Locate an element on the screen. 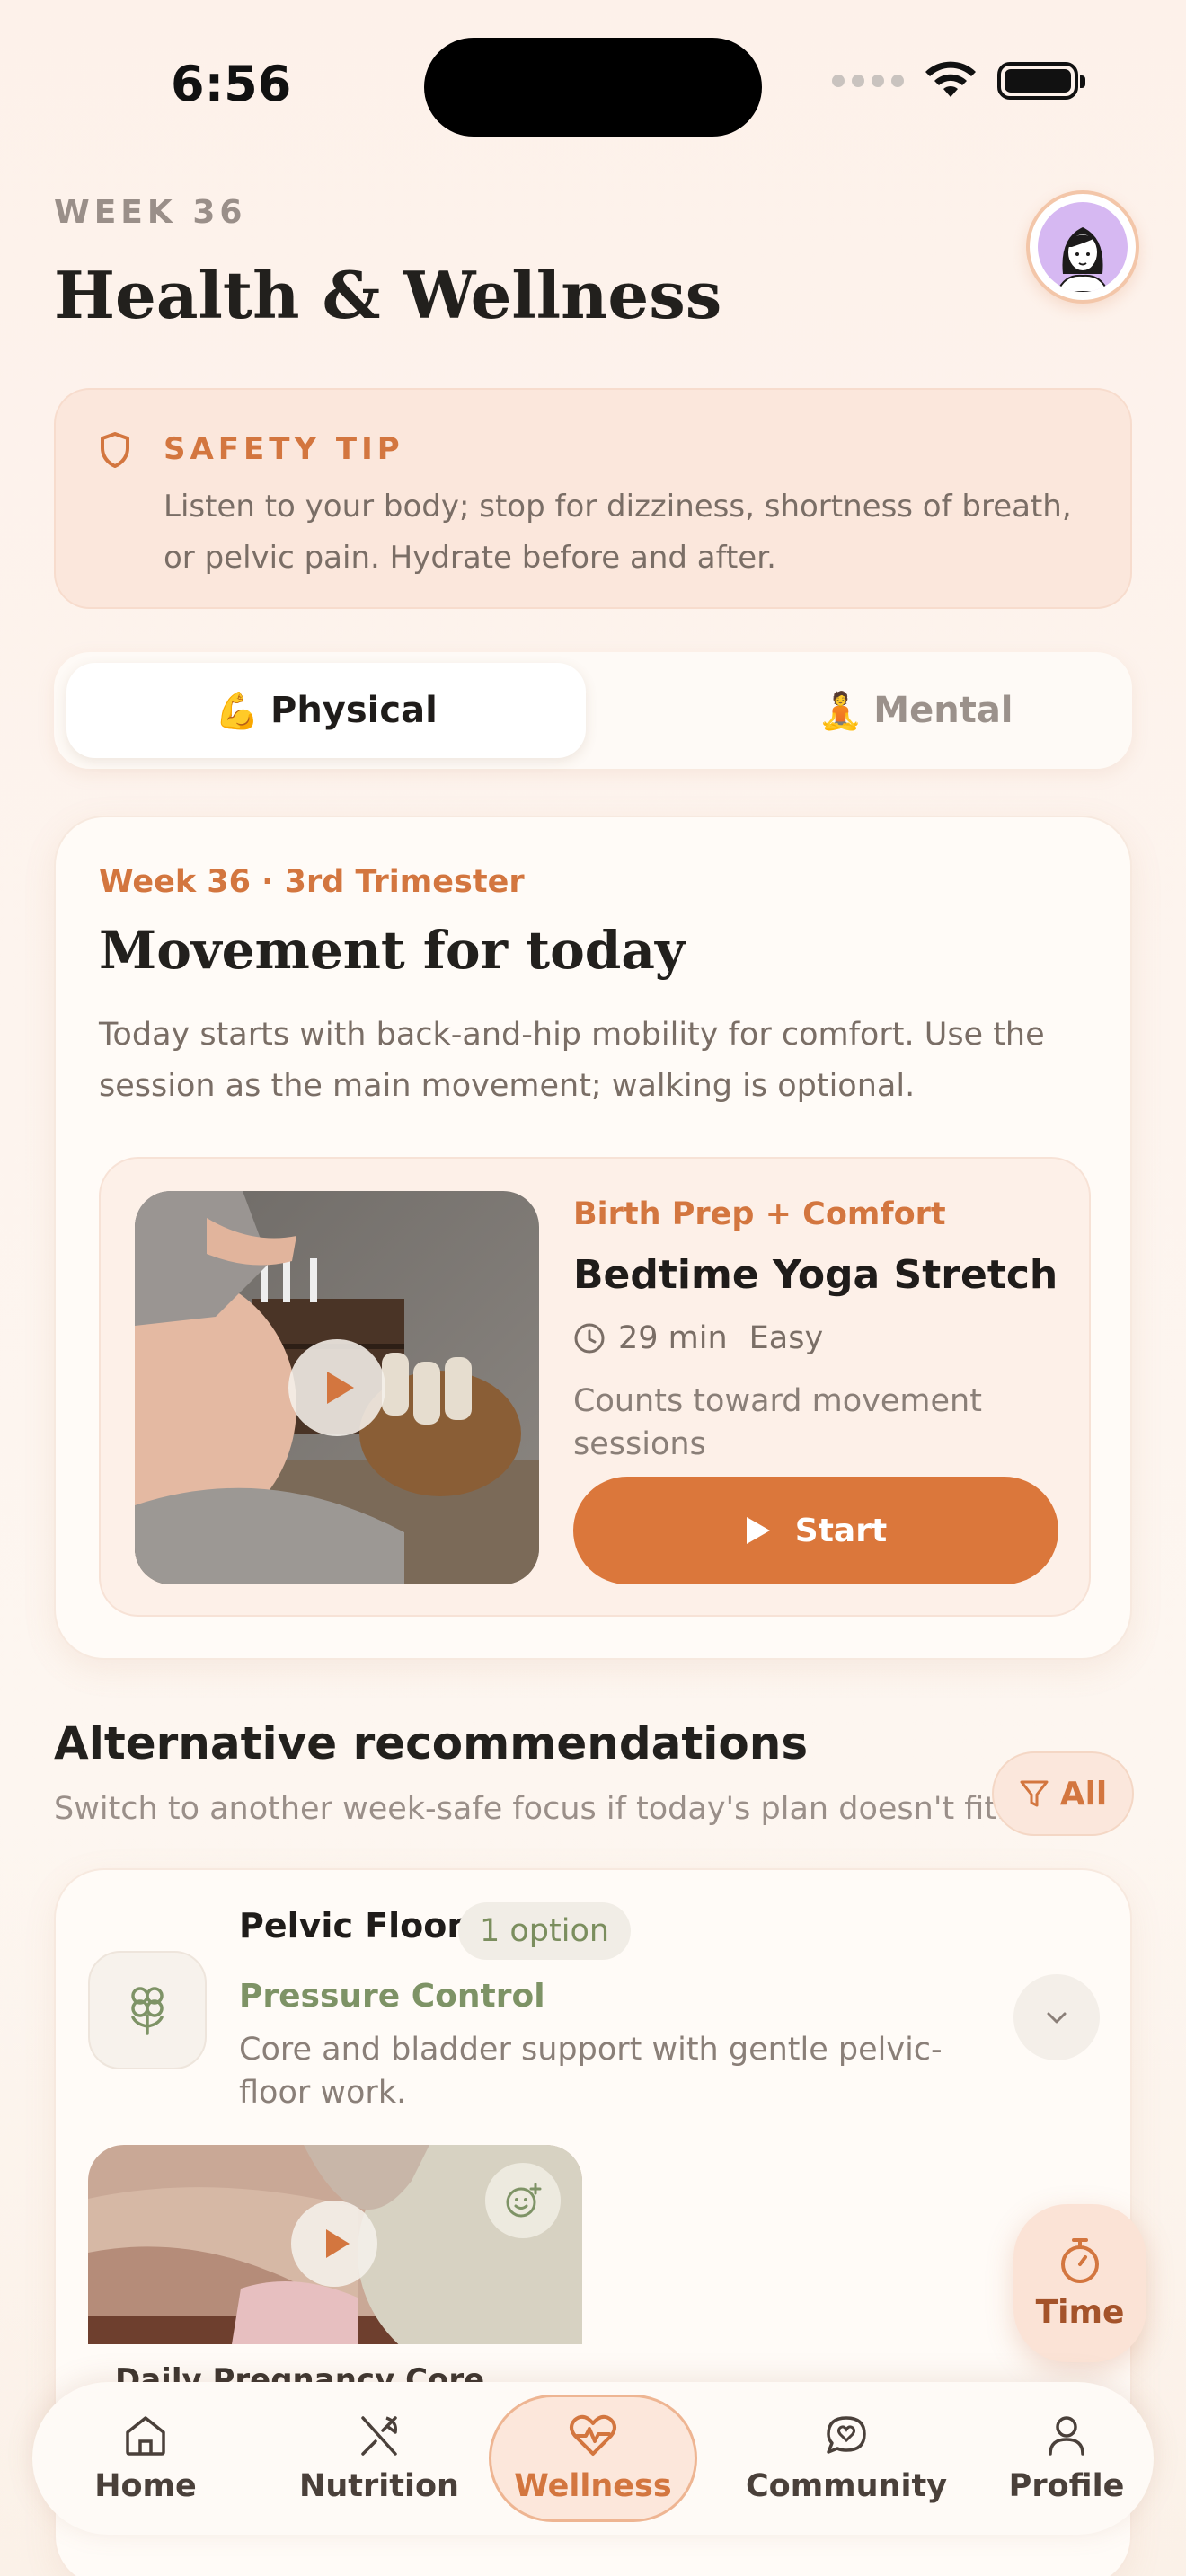  avatar-illustration-icon is located at coordinates (1083, 259).